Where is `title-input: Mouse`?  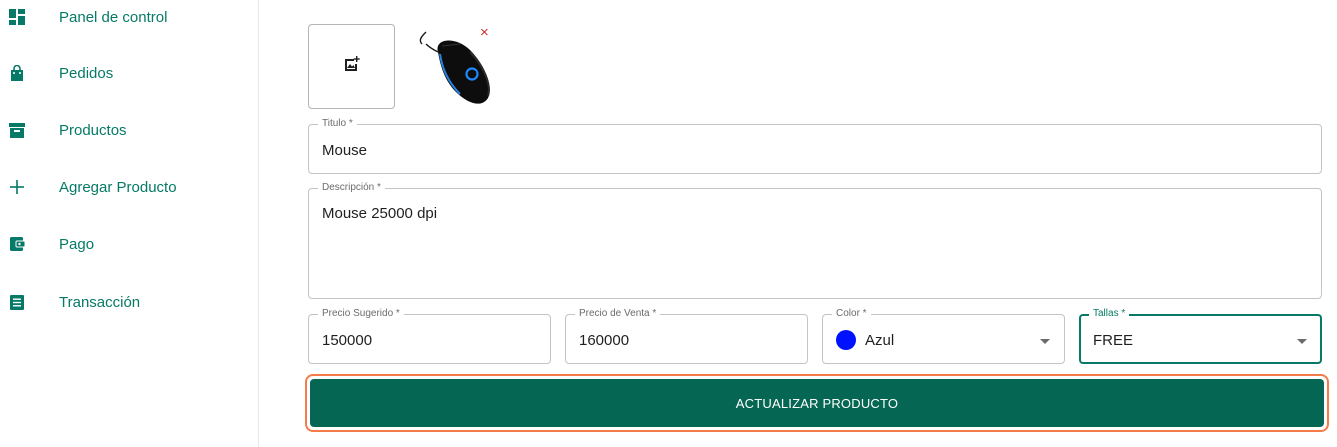 title-input: Mouse is located at coordinates (344, 150).